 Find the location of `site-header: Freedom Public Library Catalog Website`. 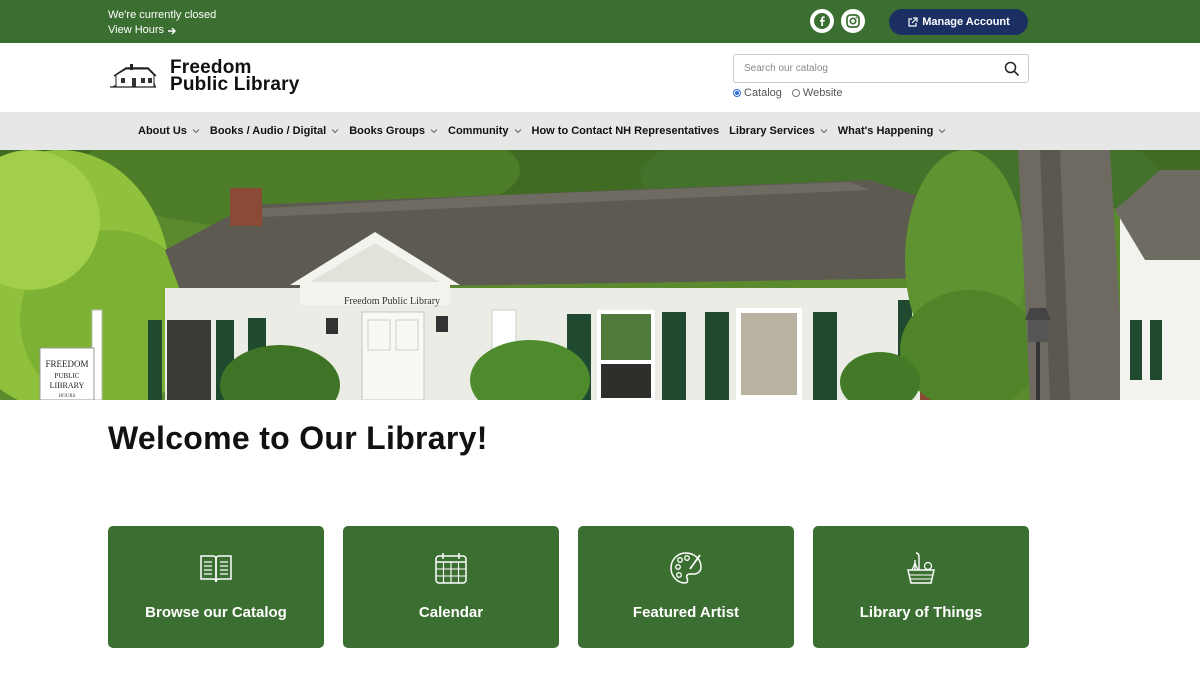

site-header: Freedom Public Library Catalog Website is located at coordinates (600, 77).